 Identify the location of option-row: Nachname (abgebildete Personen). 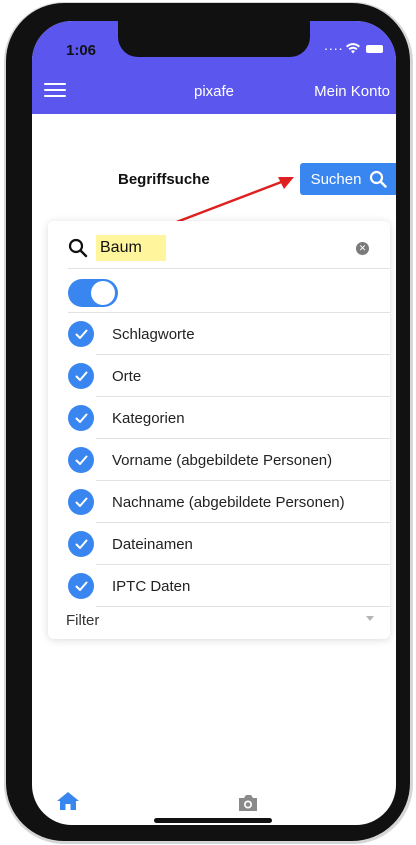
(219, 502).